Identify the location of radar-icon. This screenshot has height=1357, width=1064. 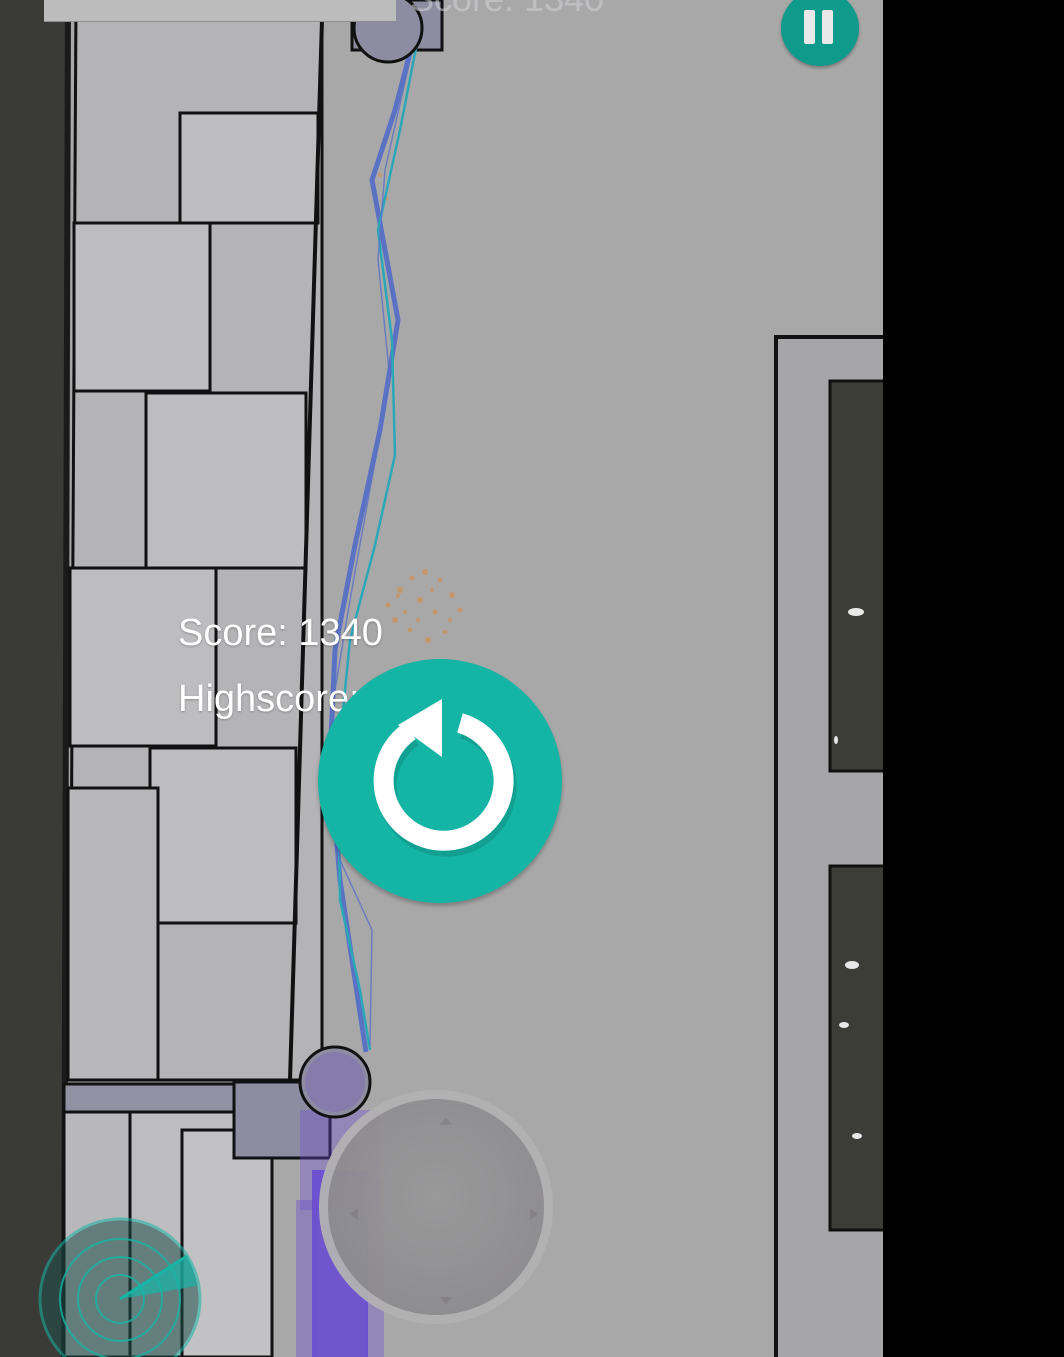
(120, 1287).